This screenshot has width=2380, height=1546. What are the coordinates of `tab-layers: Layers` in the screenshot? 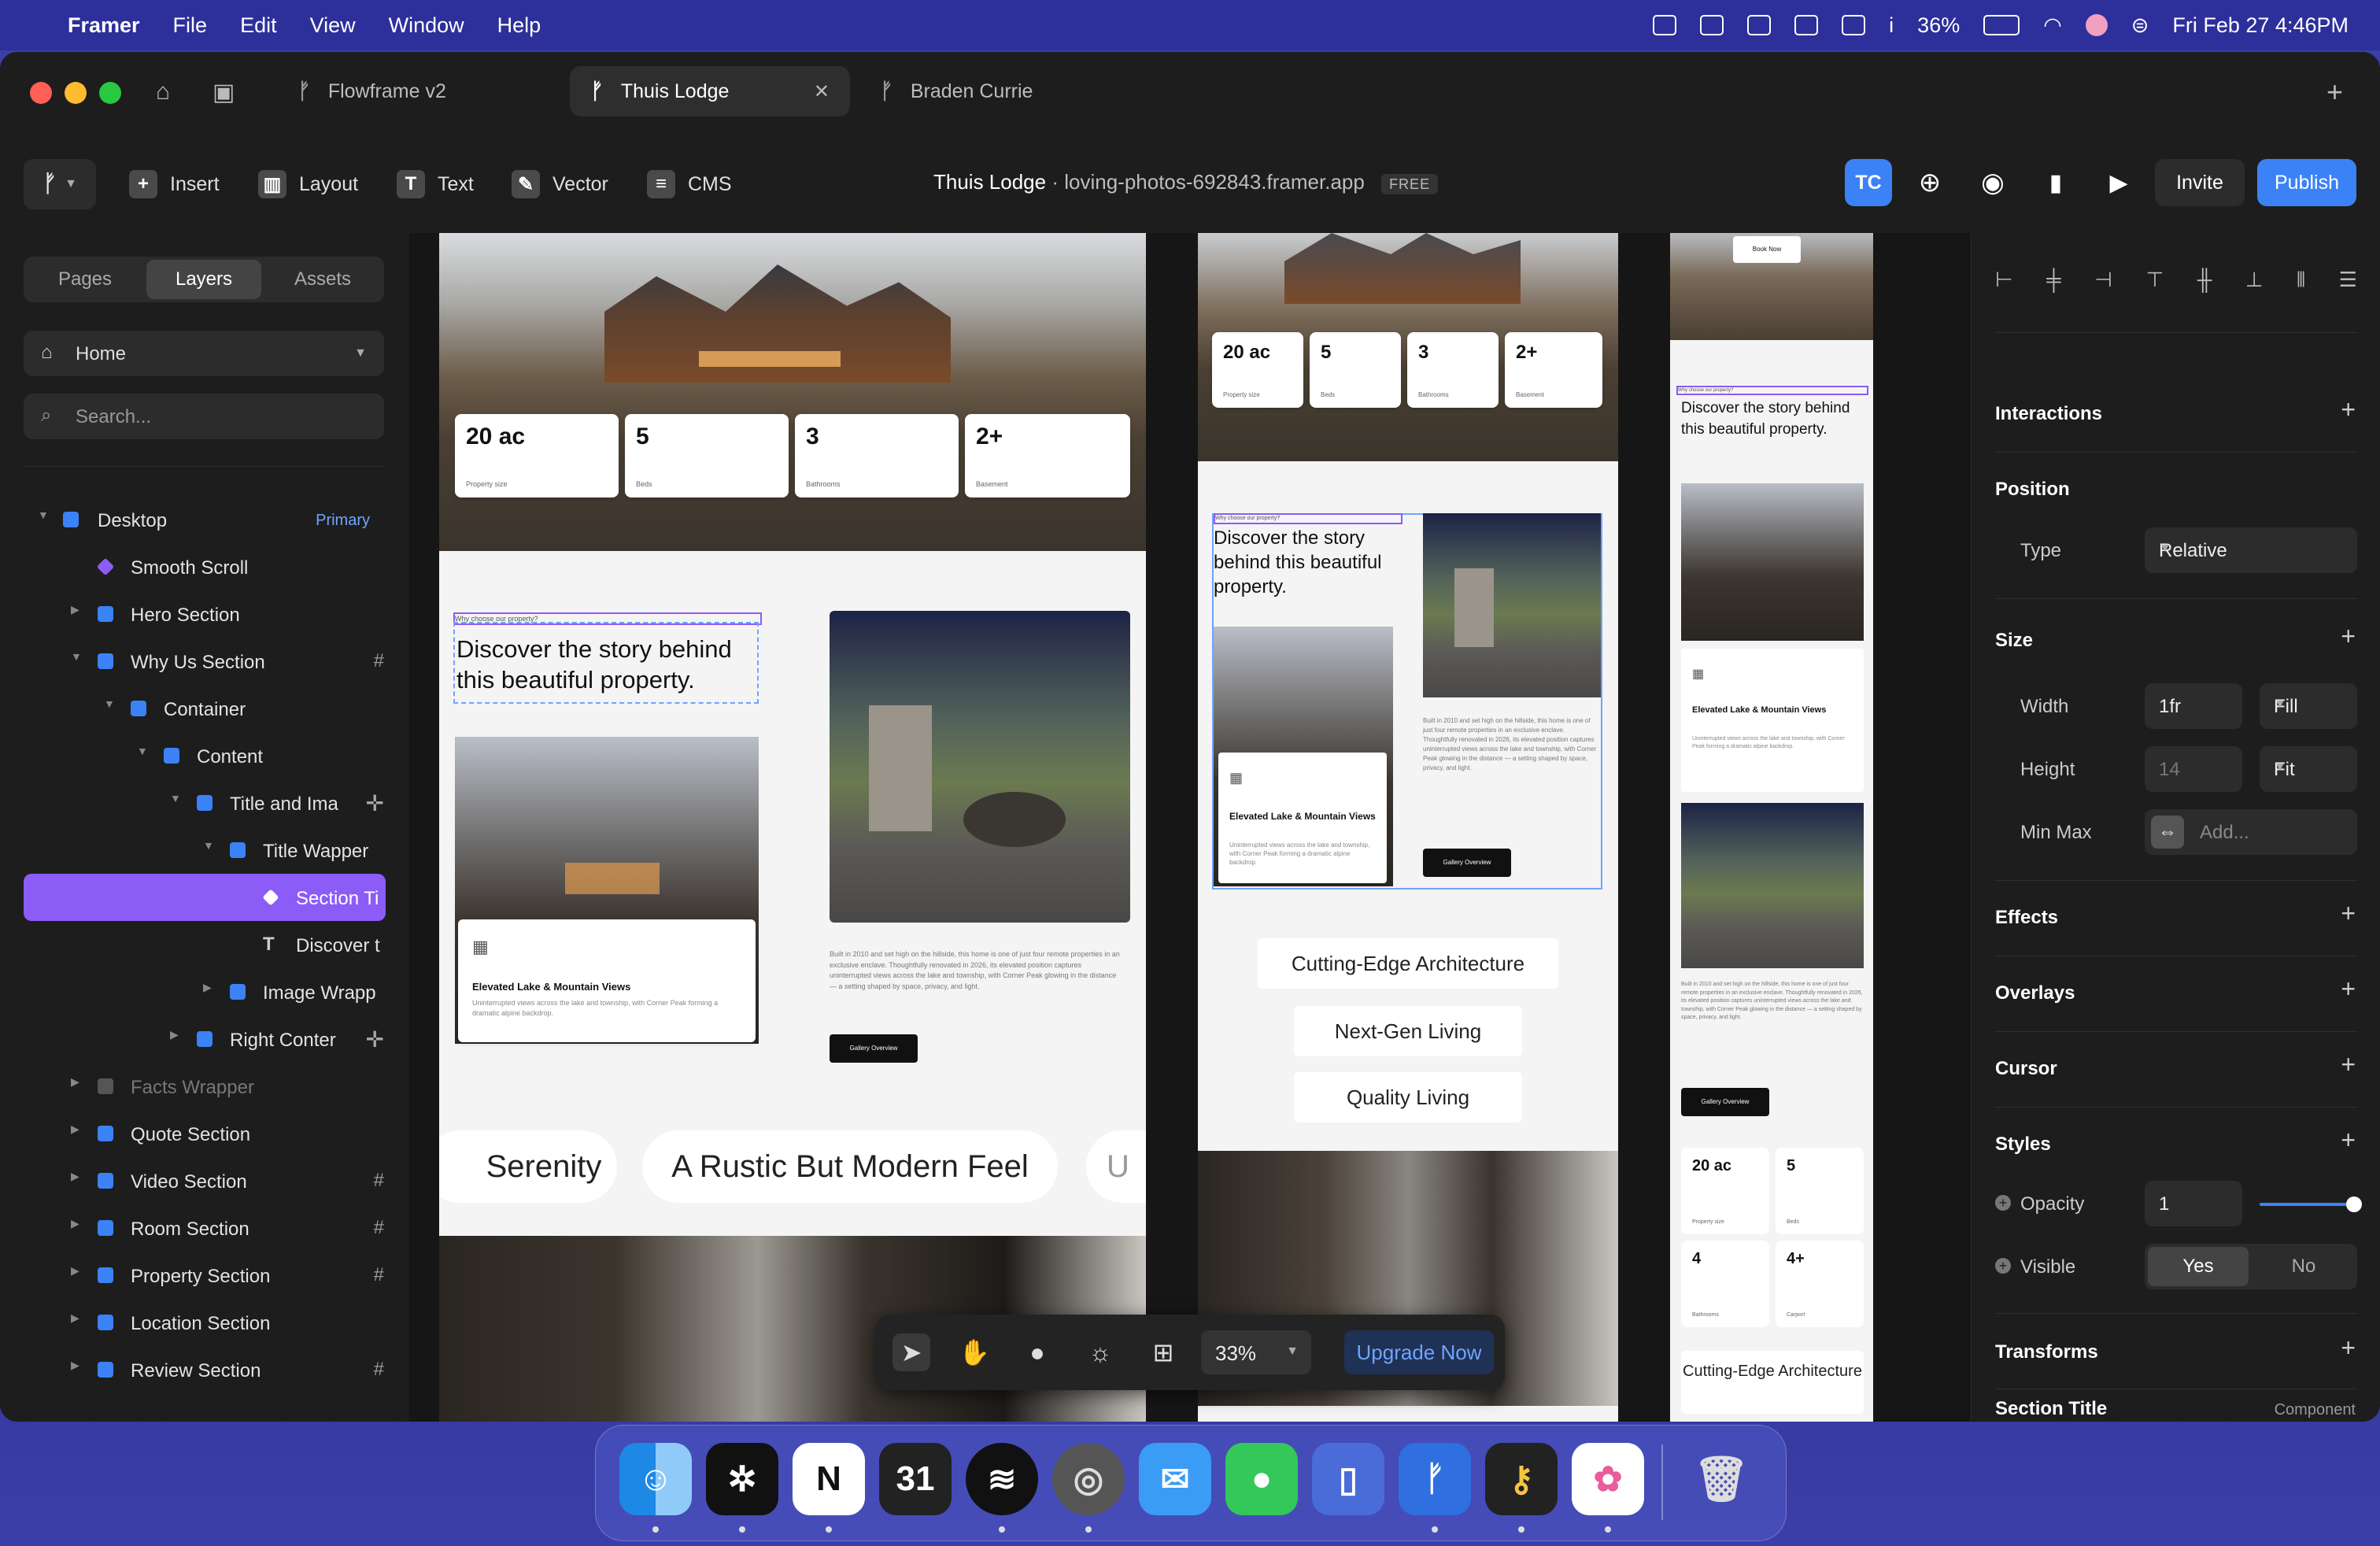 It's located at (203, 279).